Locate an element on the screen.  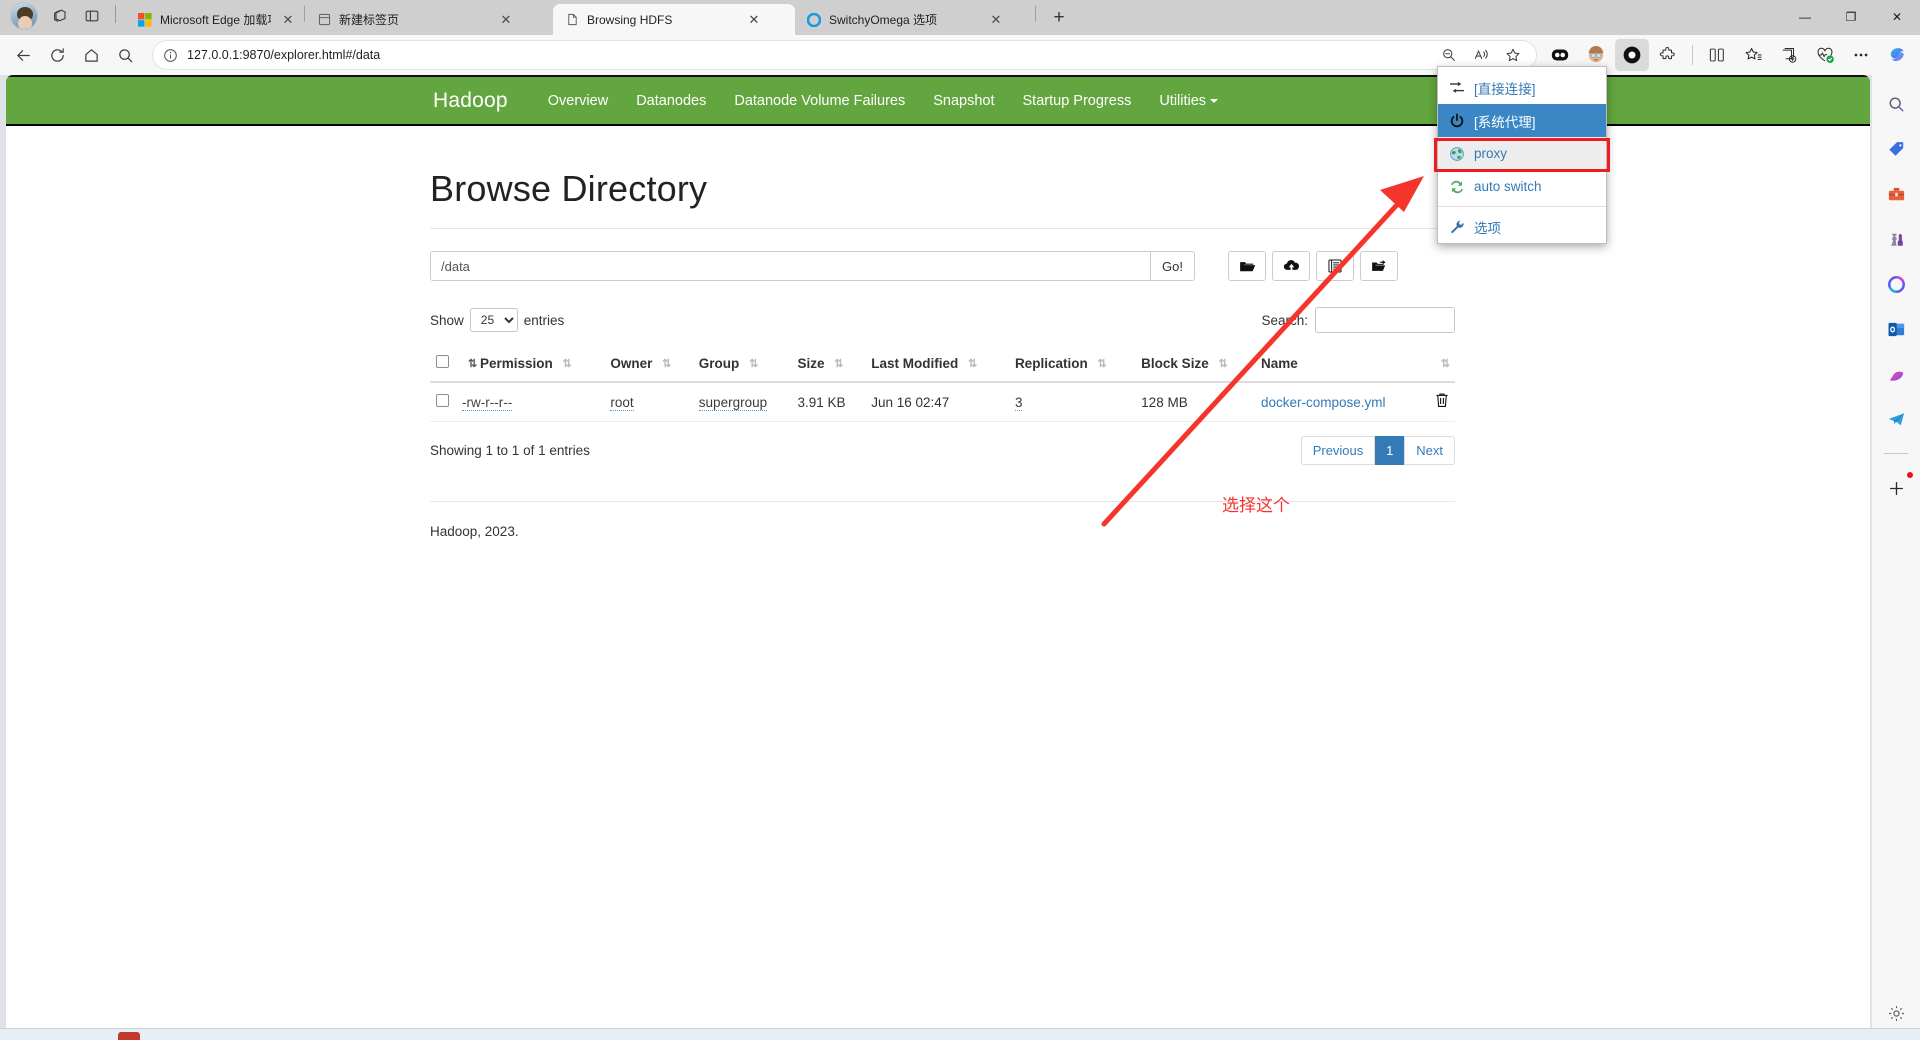
telegram-icon is located at coordinates (1896, 419).